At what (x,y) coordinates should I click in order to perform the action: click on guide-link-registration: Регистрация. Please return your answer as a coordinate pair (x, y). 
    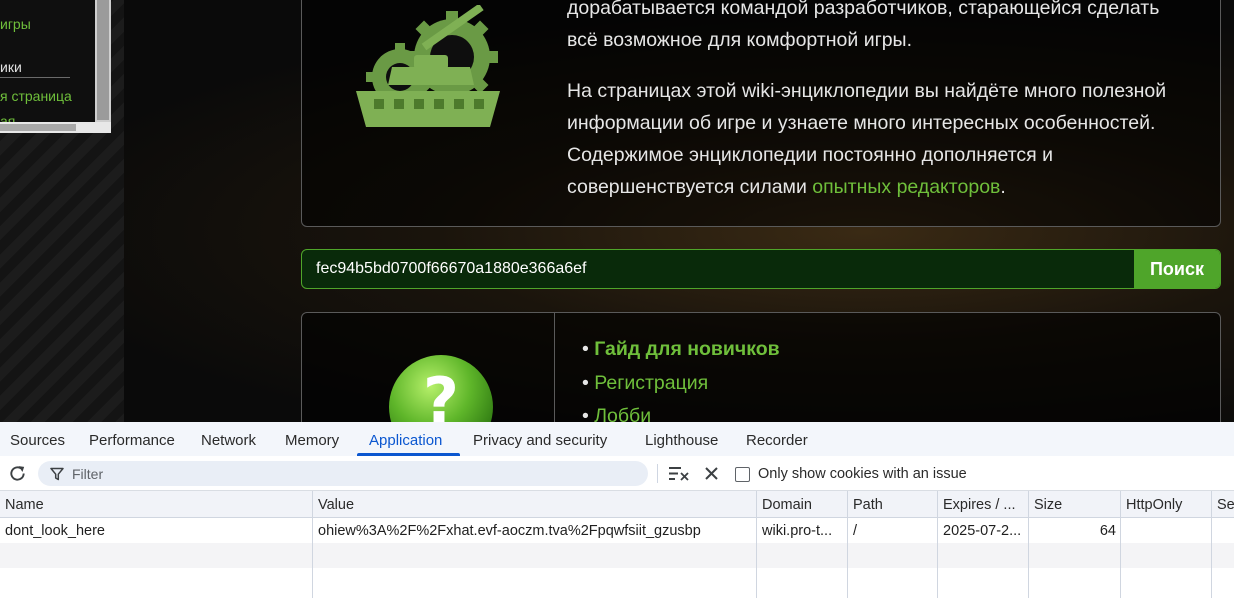
    Looking at the image, I should click on (651, 383).